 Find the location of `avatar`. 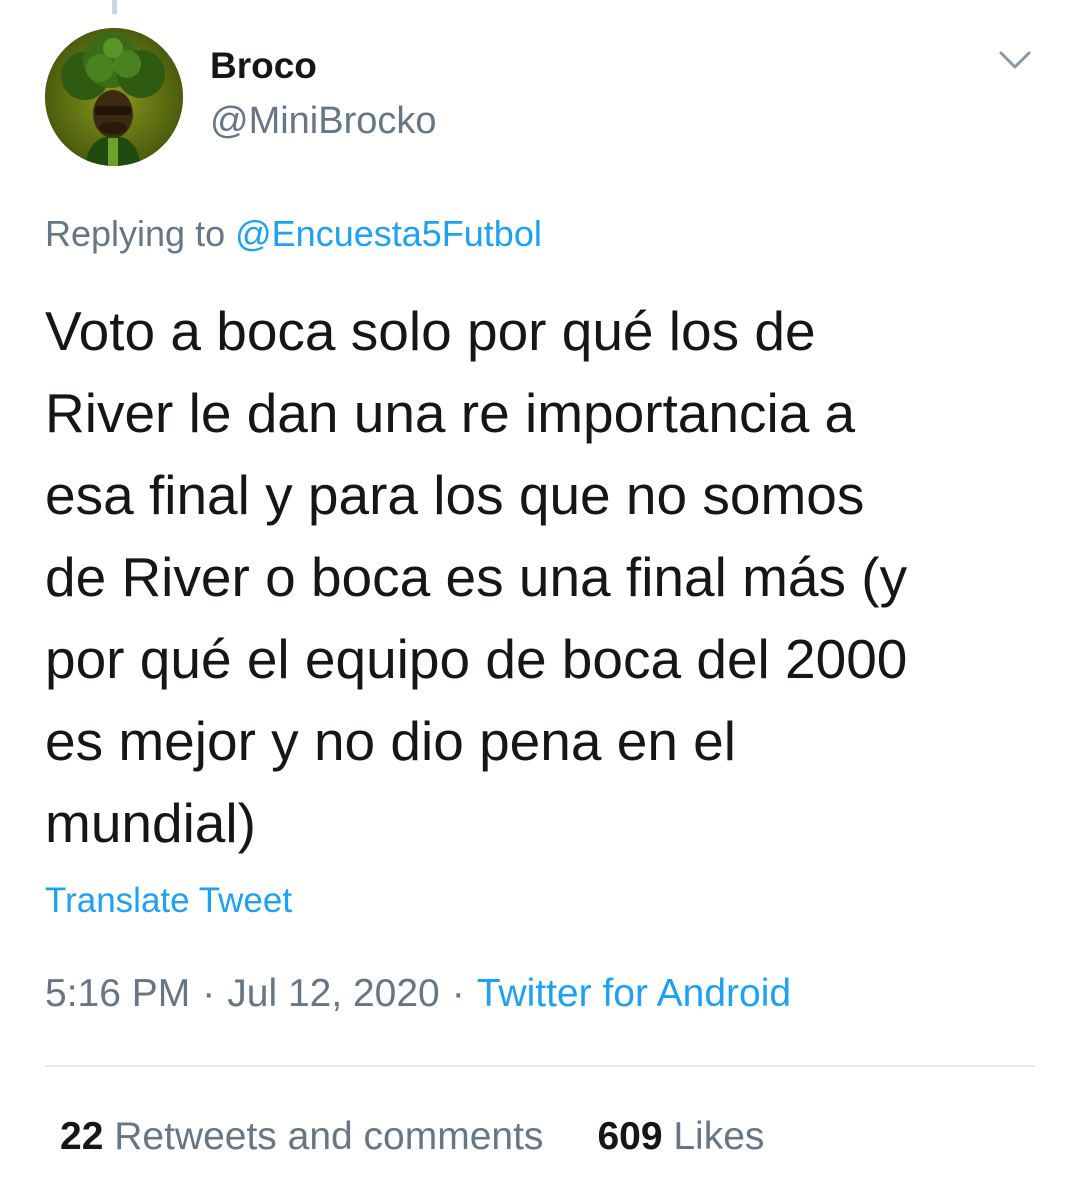

avatar is located at coordinates (114, 97).